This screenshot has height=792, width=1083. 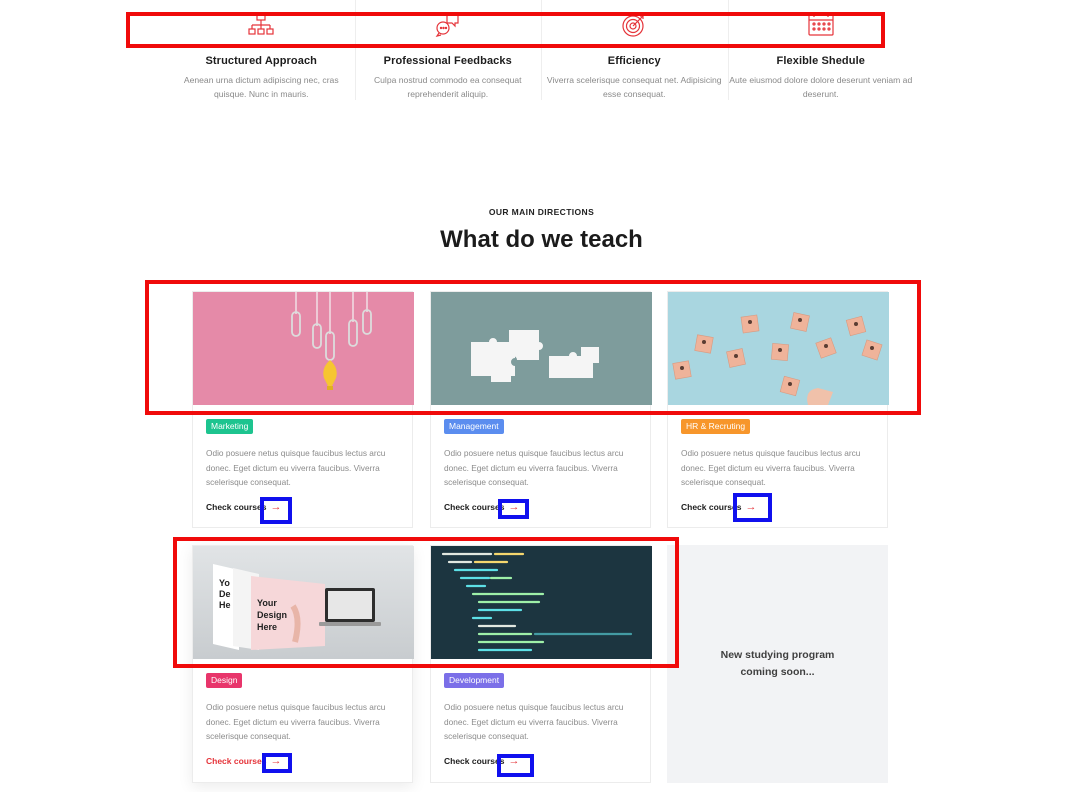 I want to click on puzzle-pieces-image, so click(x=541, y=348).